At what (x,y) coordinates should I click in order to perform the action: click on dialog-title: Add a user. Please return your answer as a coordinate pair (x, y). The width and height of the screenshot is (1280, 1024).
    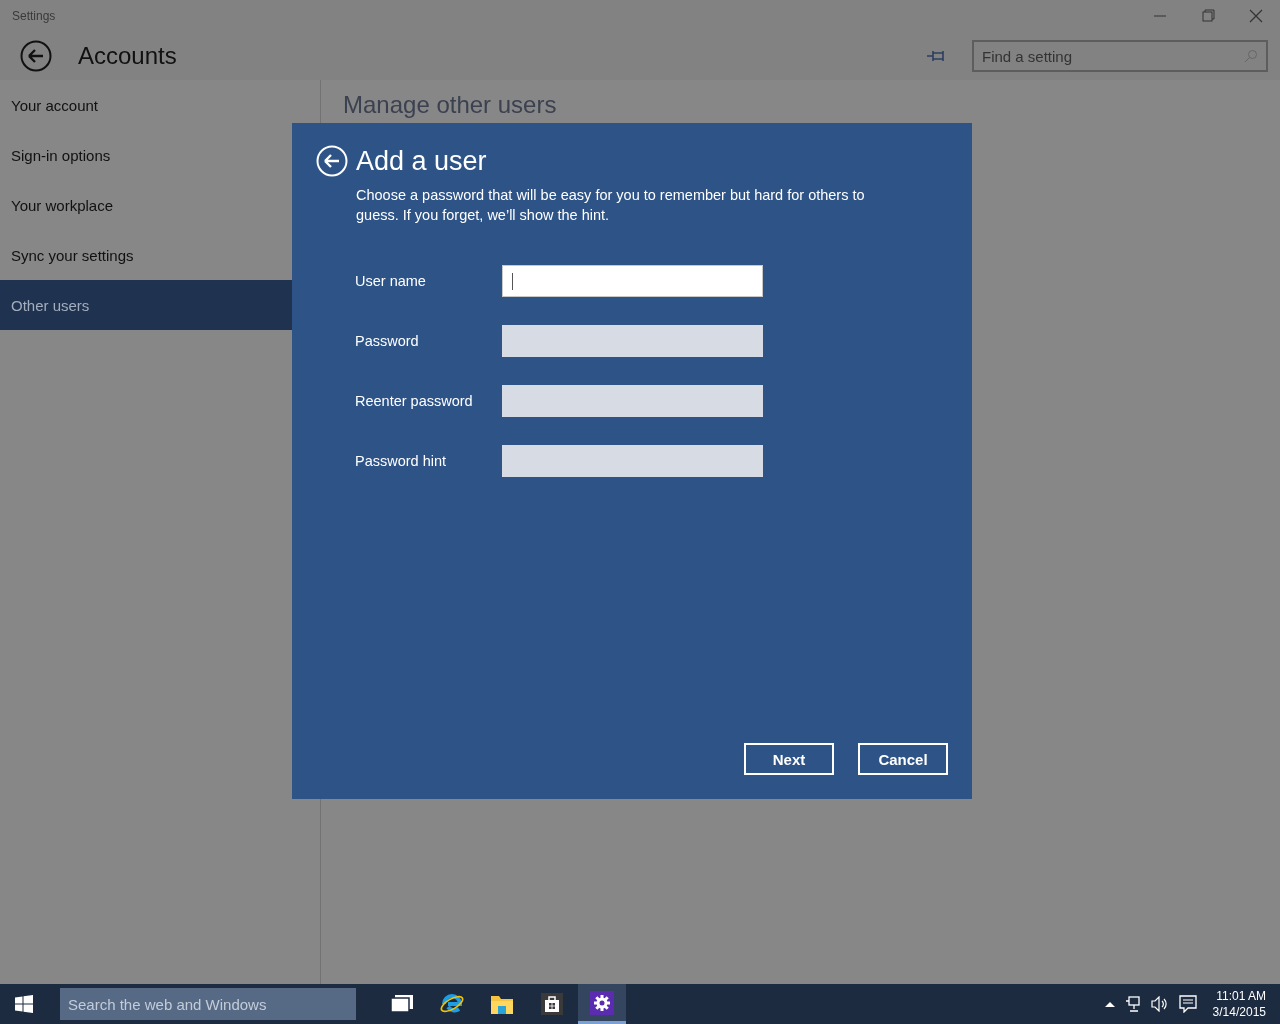
    Looking at the image, I should click on (421, 161).